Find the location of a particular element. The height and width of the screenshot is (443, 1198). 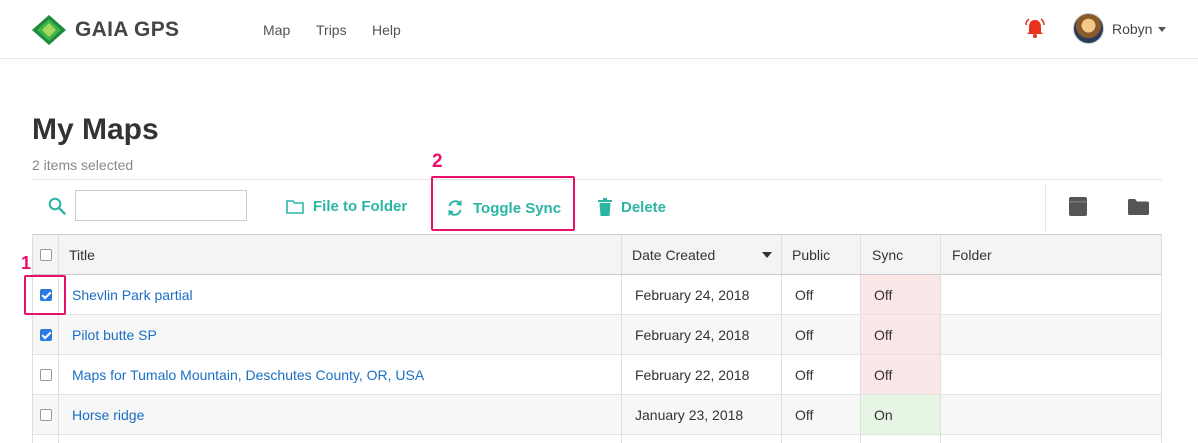

column-public: Public is located at coordinates (811, 254).